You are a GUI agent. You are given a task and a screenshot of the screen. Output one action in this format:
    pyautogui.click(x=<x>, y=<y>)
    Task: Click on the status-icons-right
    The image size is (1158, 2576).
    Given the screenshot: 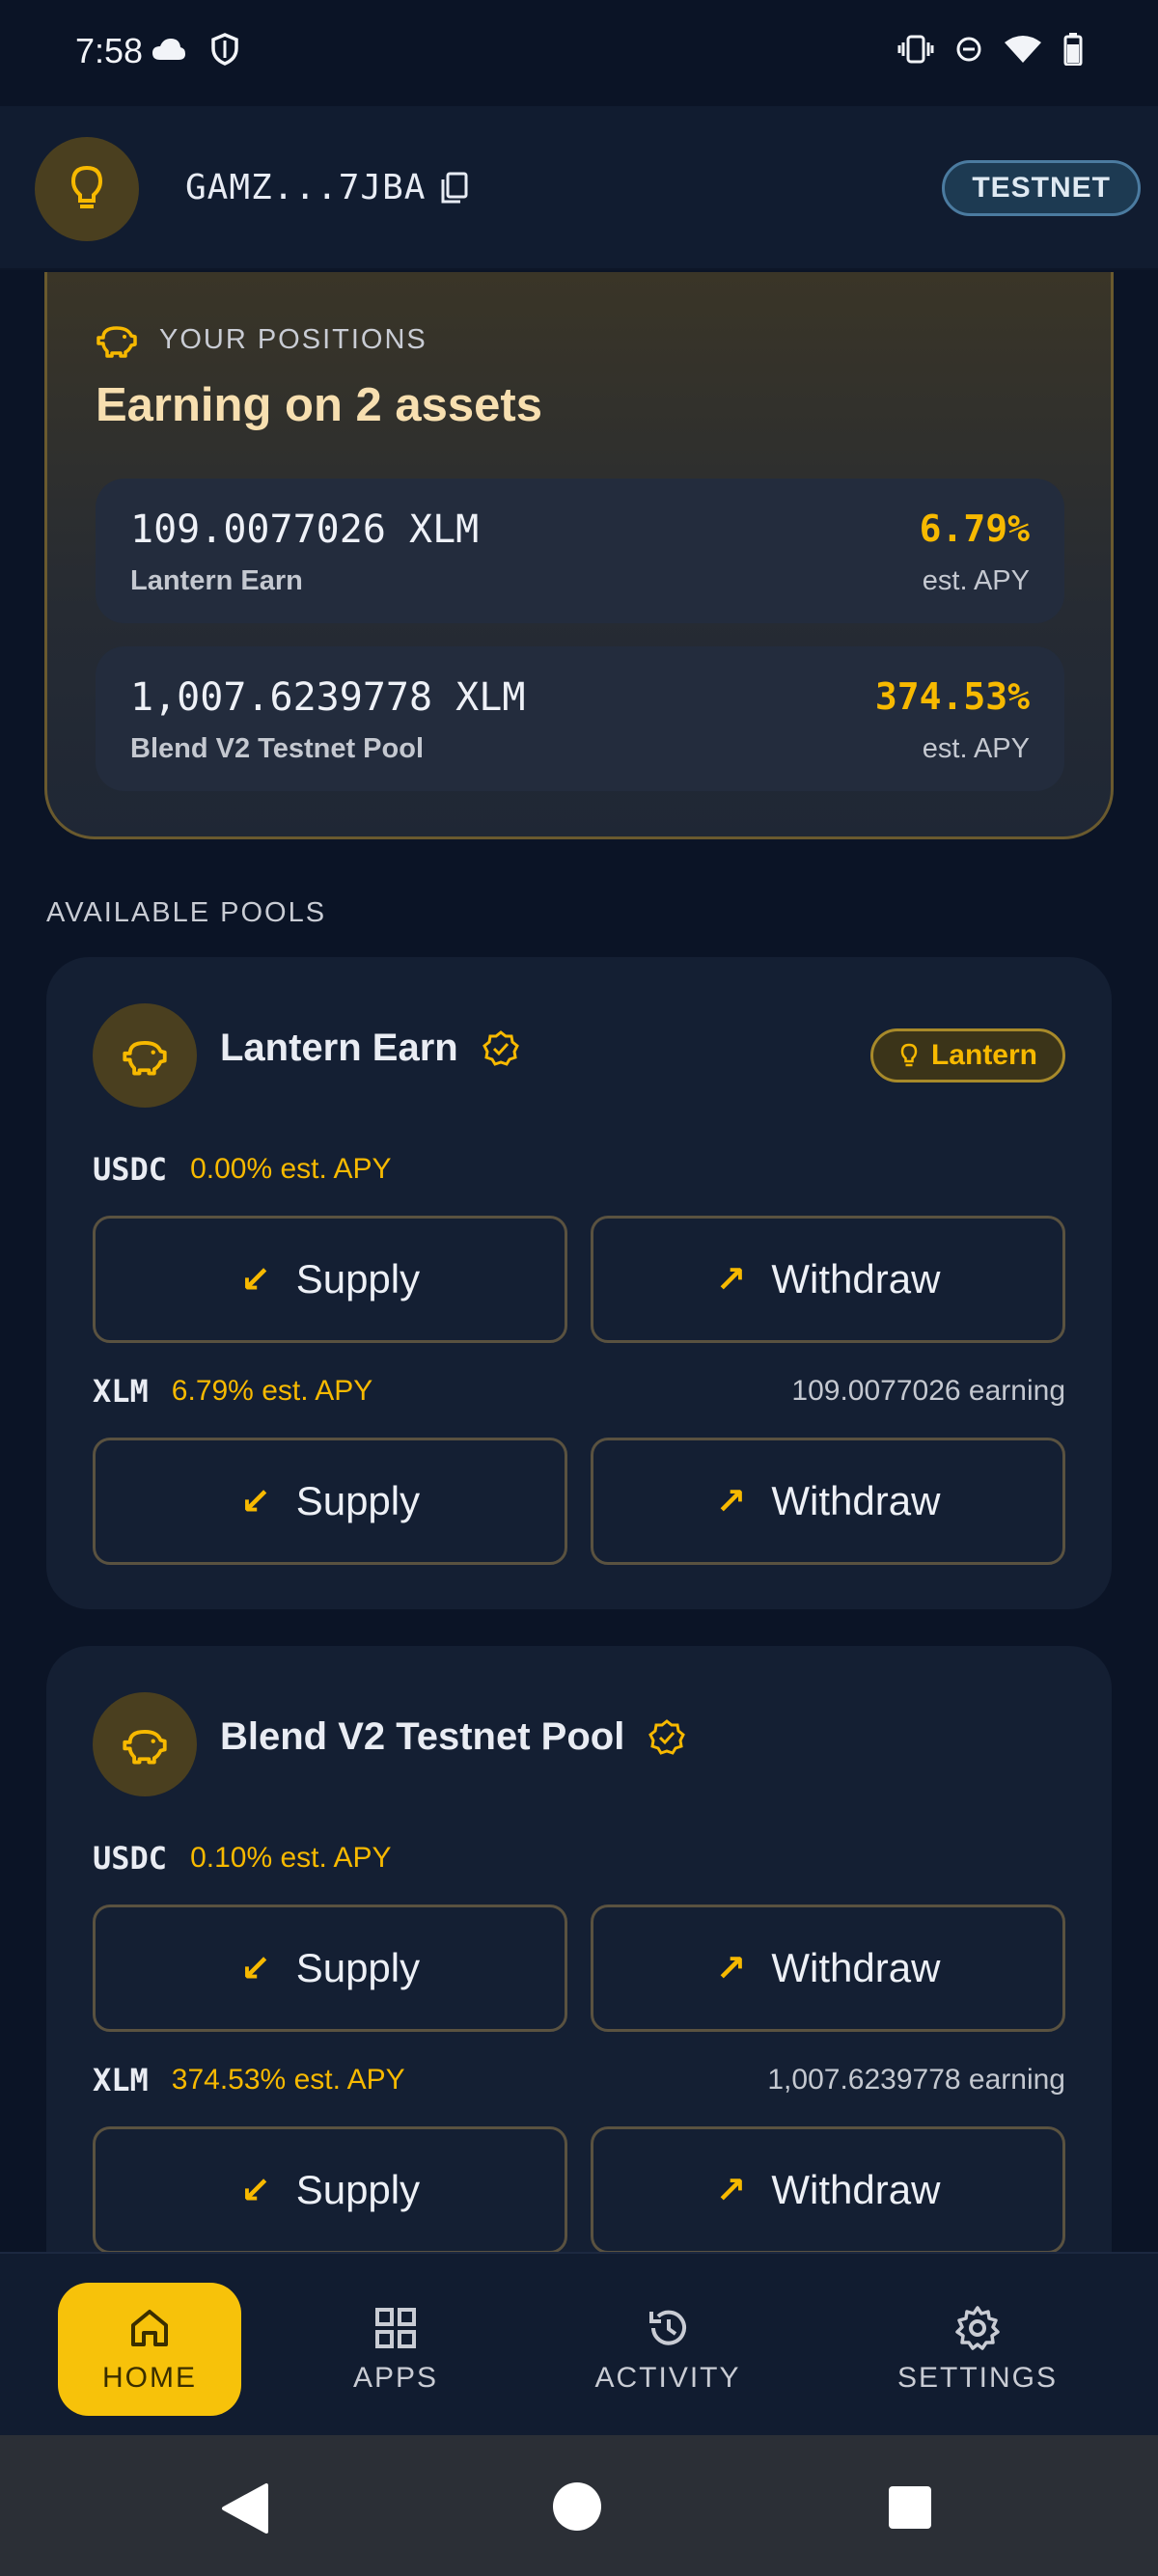 What is the action you would take?
    pyautogui.click(x=990, y=50)
    